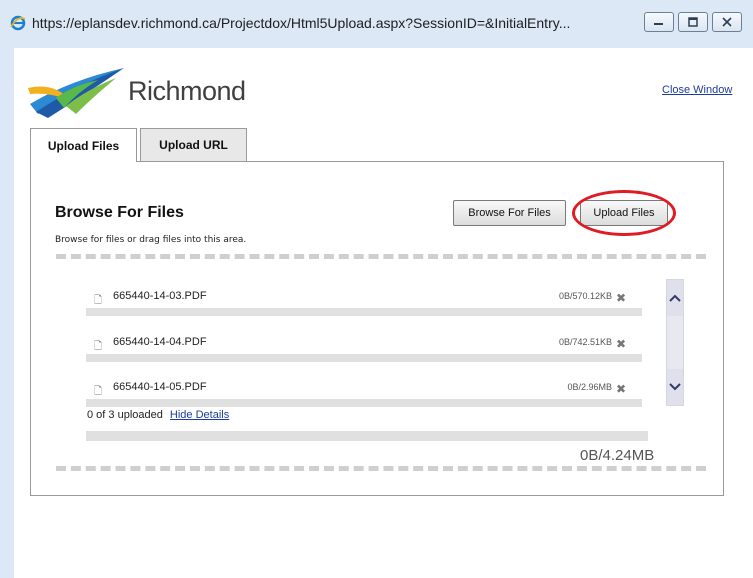  Describe the element at coordinates (381, 256) in the screenshot. I see `drop-zone-top-border` at that location.